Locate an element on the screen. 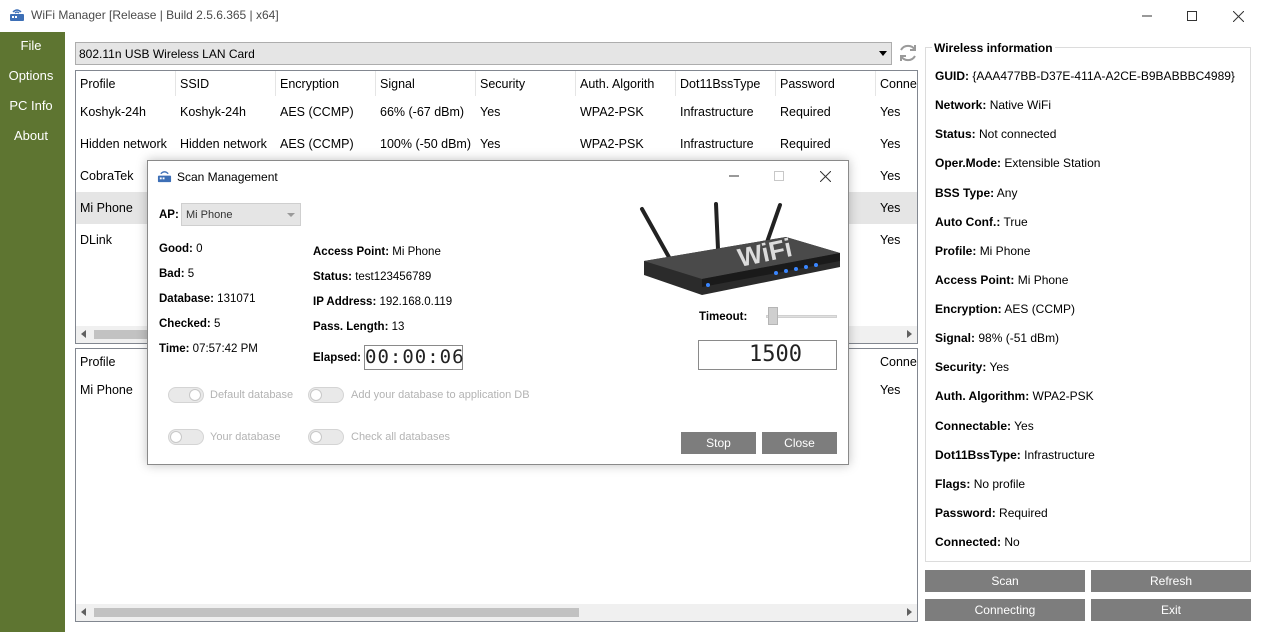  access-point-value: Access Point: Mi Phone is located at coordinates (377, 252).